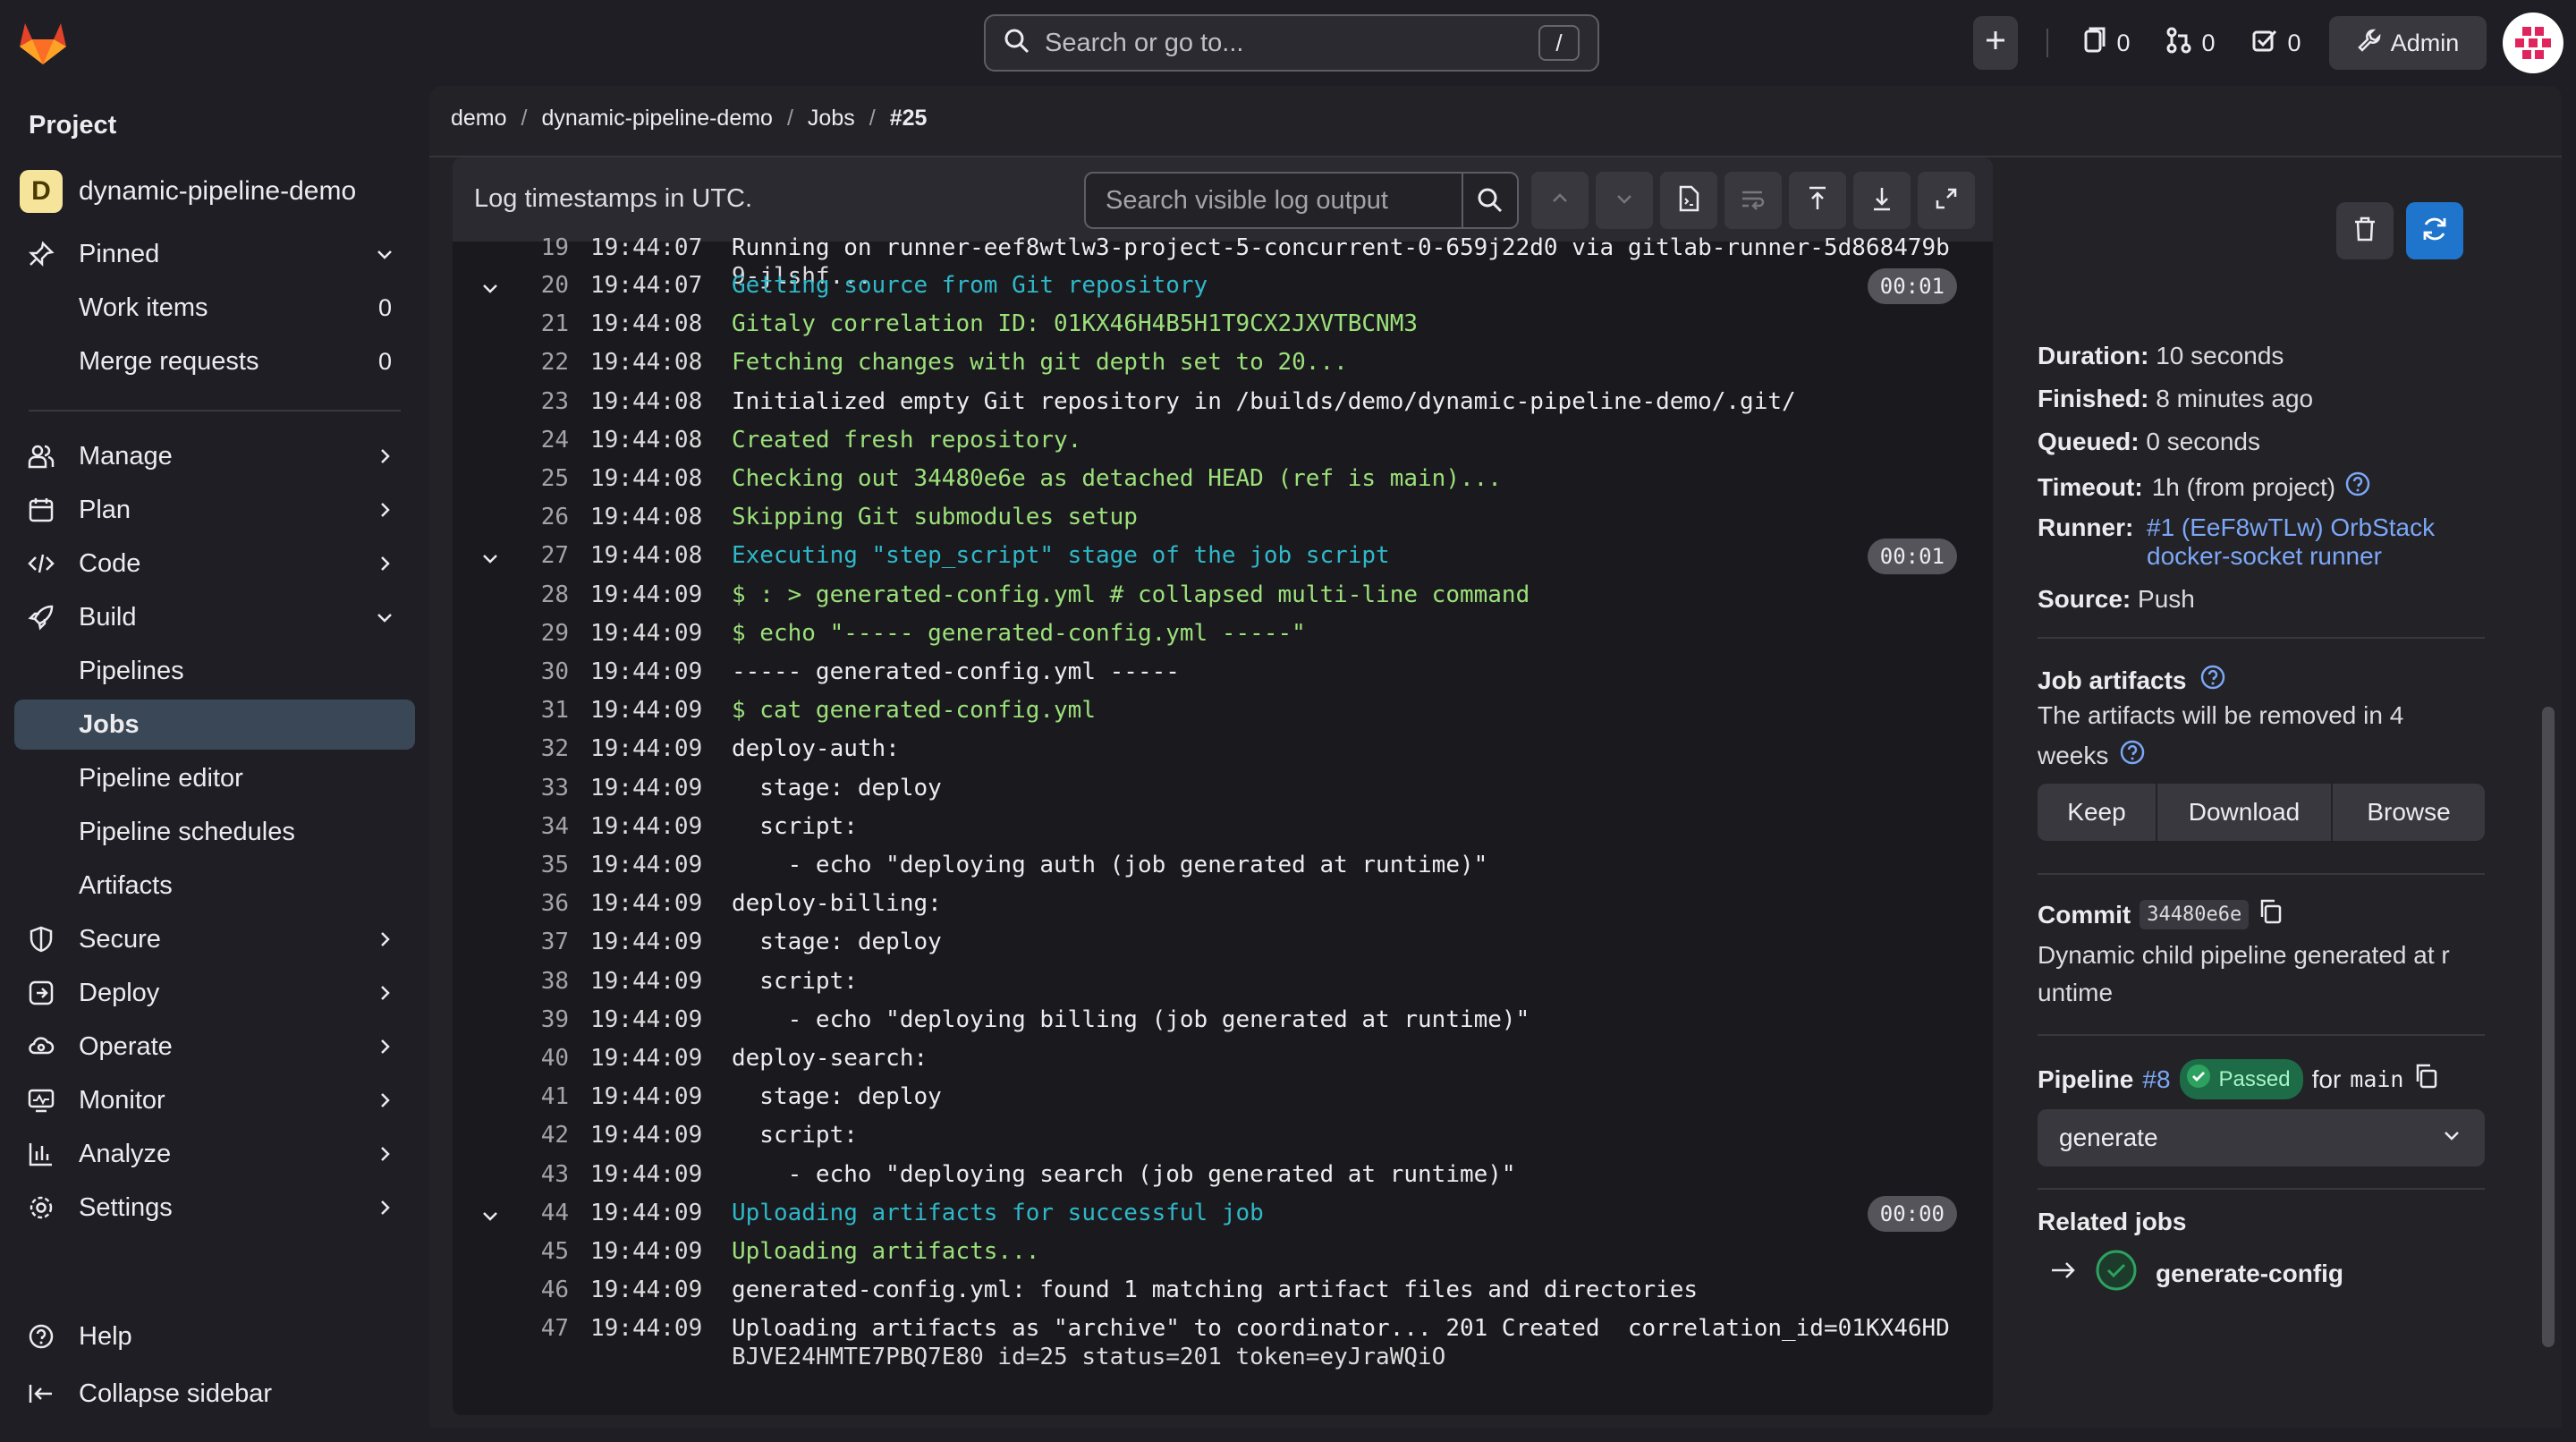 The height and width of the screenshot is (1442, 2576). What do you see at coordinates (519, 788) in the screenshot?
I see `log-line-number: 33` at bounding box center [519, 788].